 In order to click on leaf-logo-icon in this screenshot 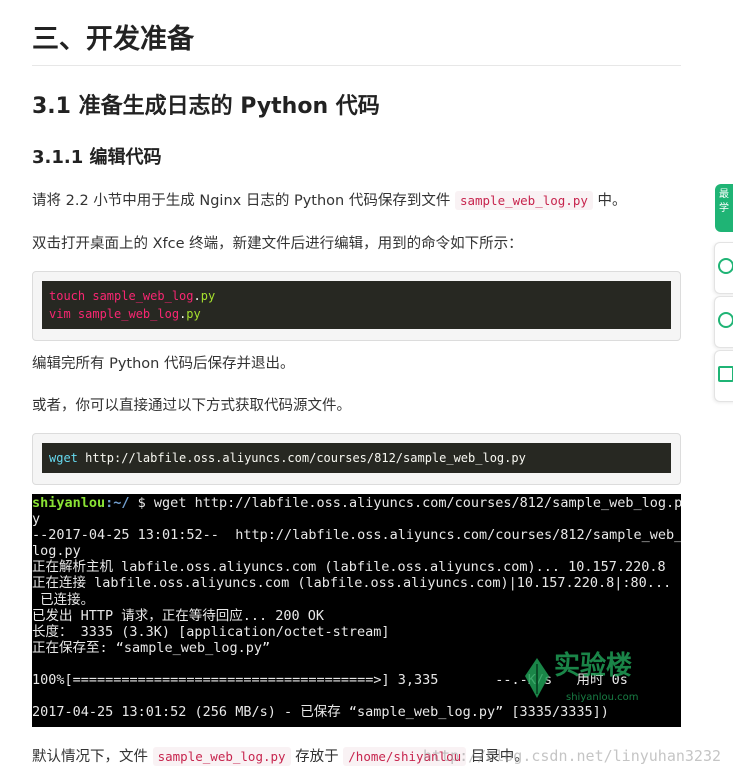, I will do `click(537, 678)`.